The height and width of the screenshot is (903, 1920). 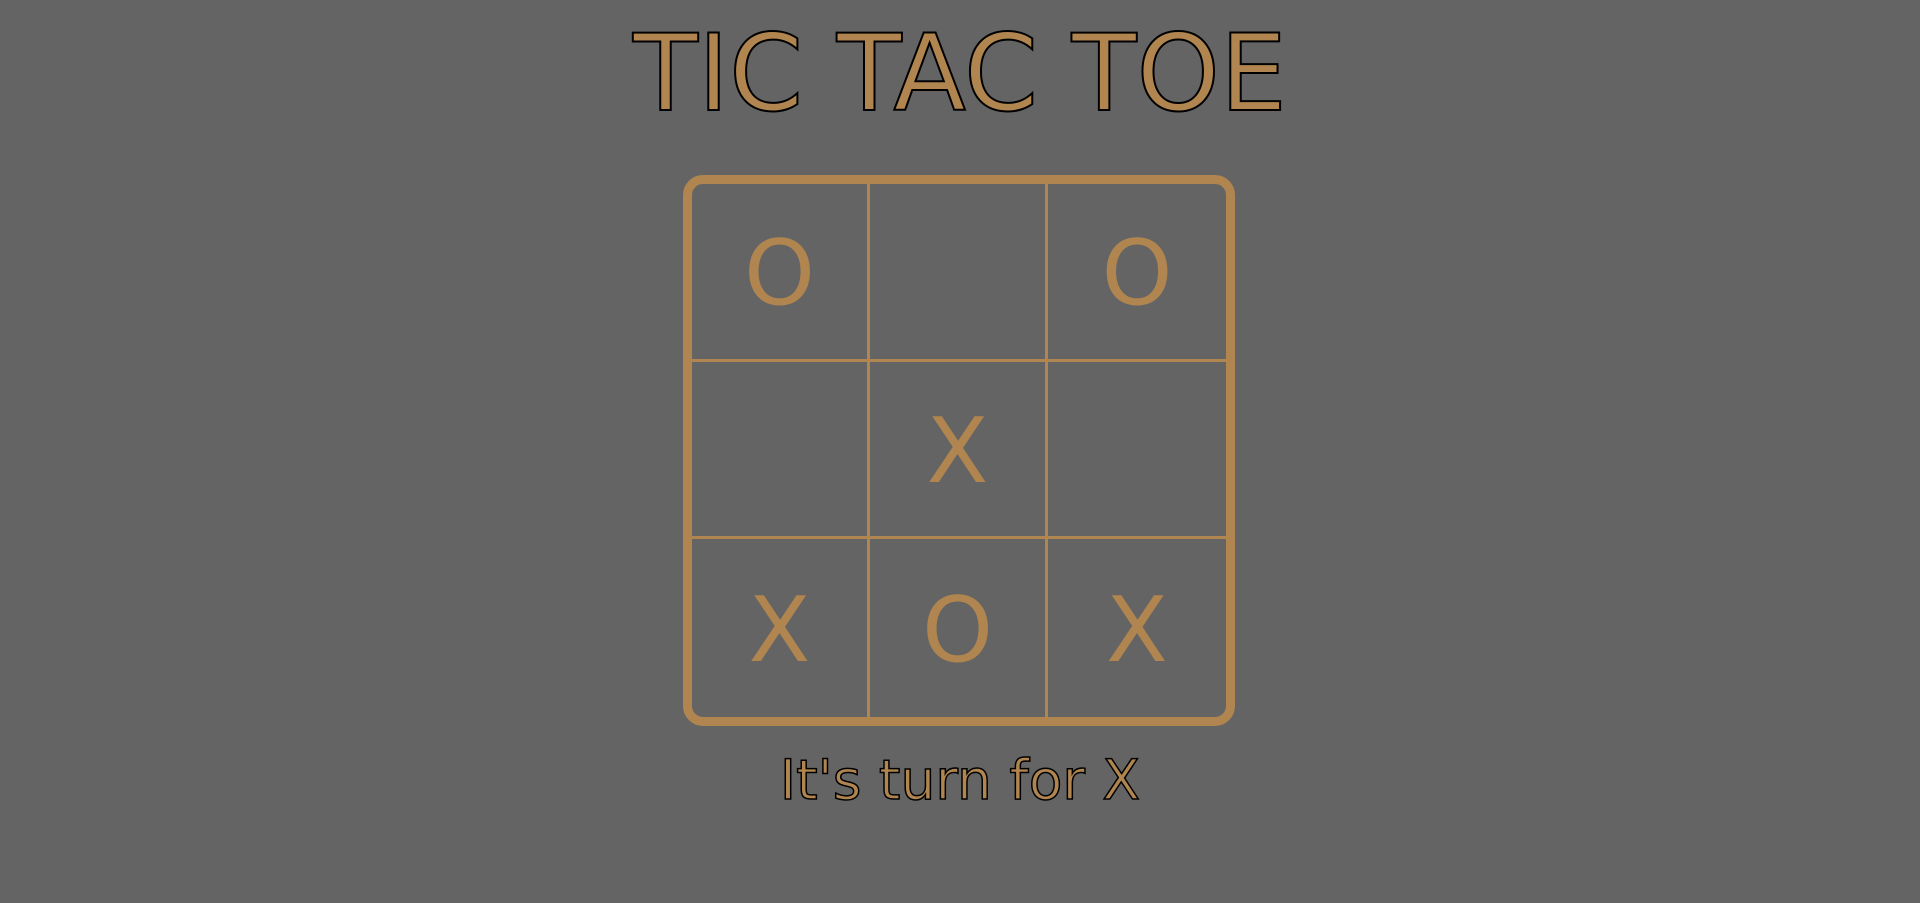 What do you see at coordinates (781, 273) in the screenshot?
I see `board-cell-r1-c1: O` at bounding box center [781, 273].